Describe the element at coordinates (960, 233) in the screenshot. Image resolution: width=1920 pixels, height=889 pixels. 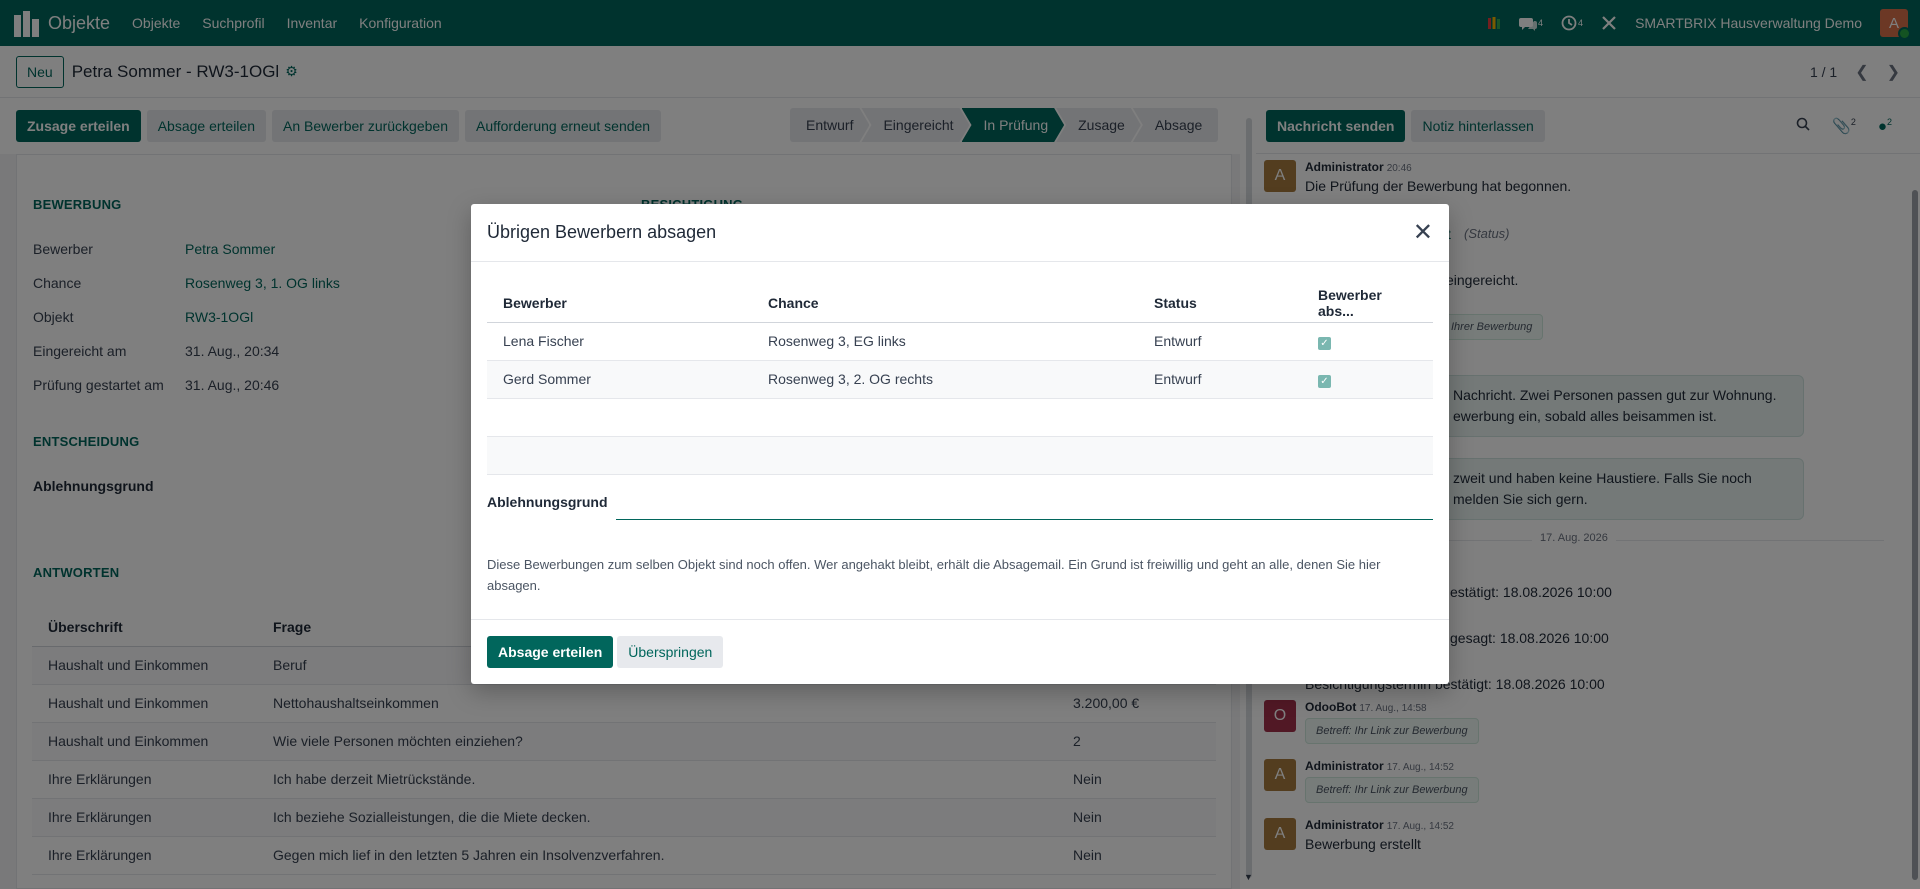
I see `modal-header: Übrigen Bewerbern absagen ✕` at that location.